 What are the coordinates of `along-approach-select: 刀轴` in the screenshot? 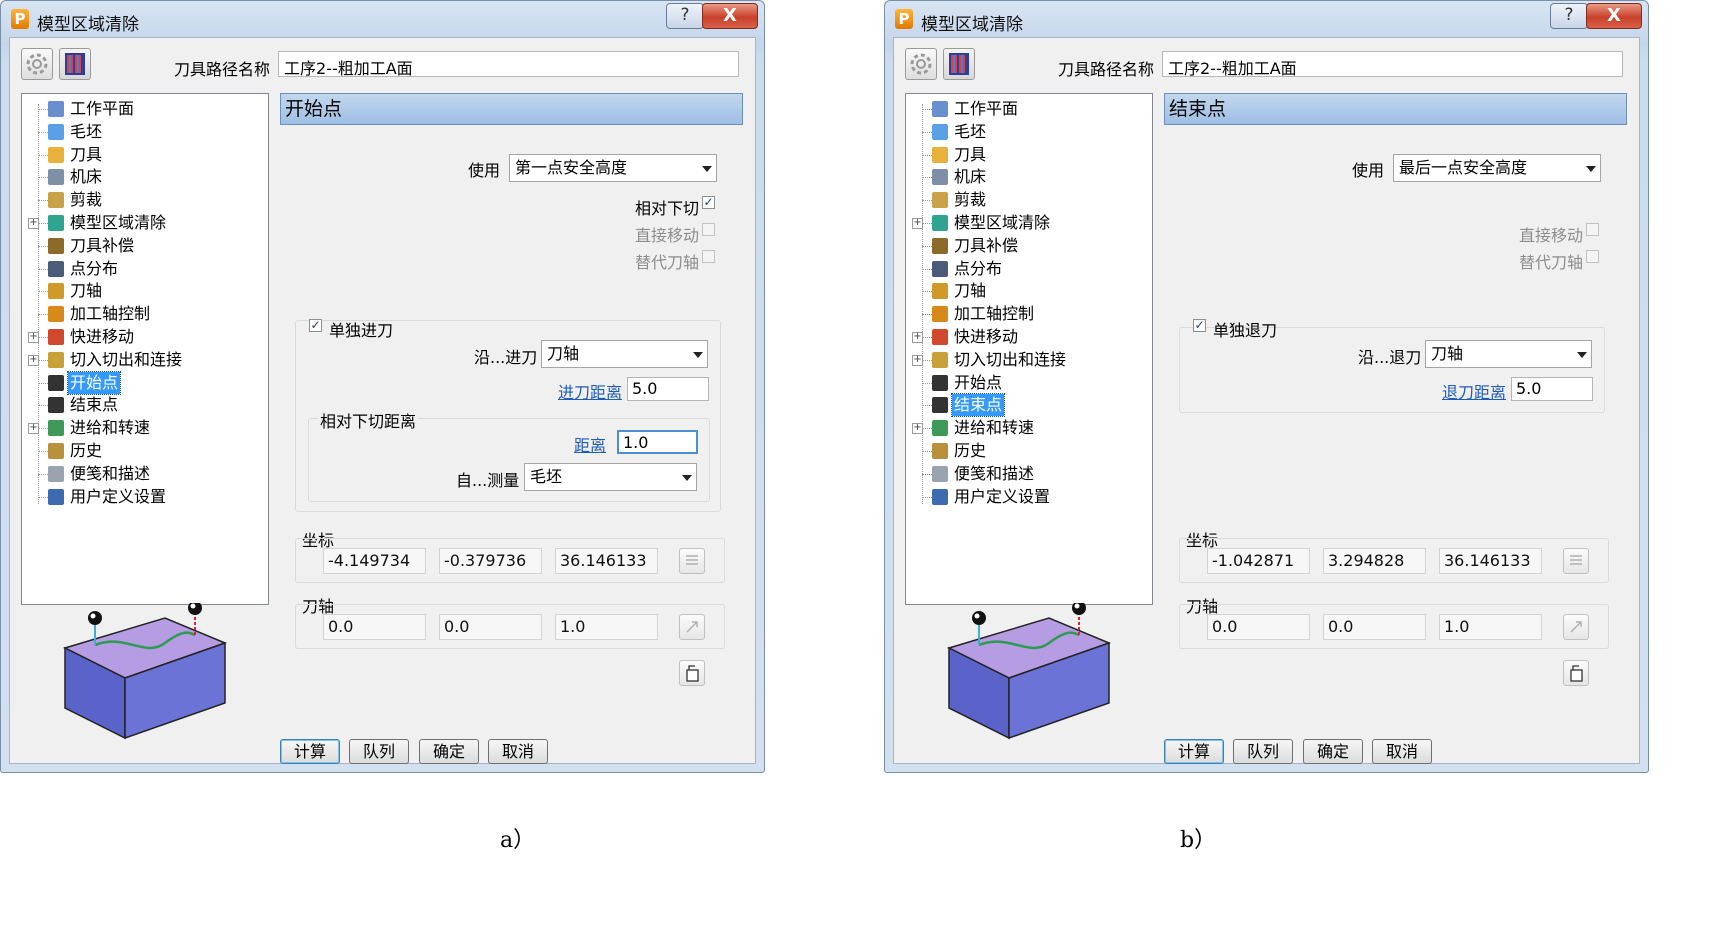 It's located at (624, 354).